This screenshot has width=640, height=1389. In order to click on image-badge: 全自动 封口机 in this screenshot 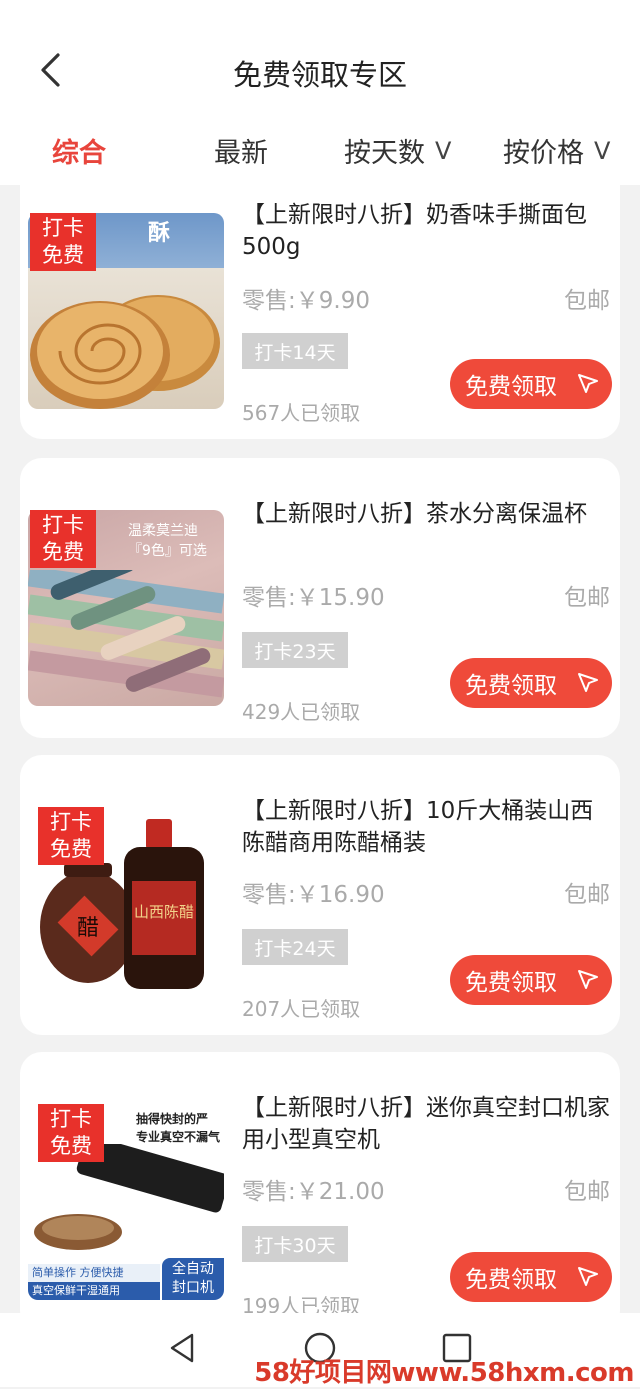, I will do `click(193, 1279)`.